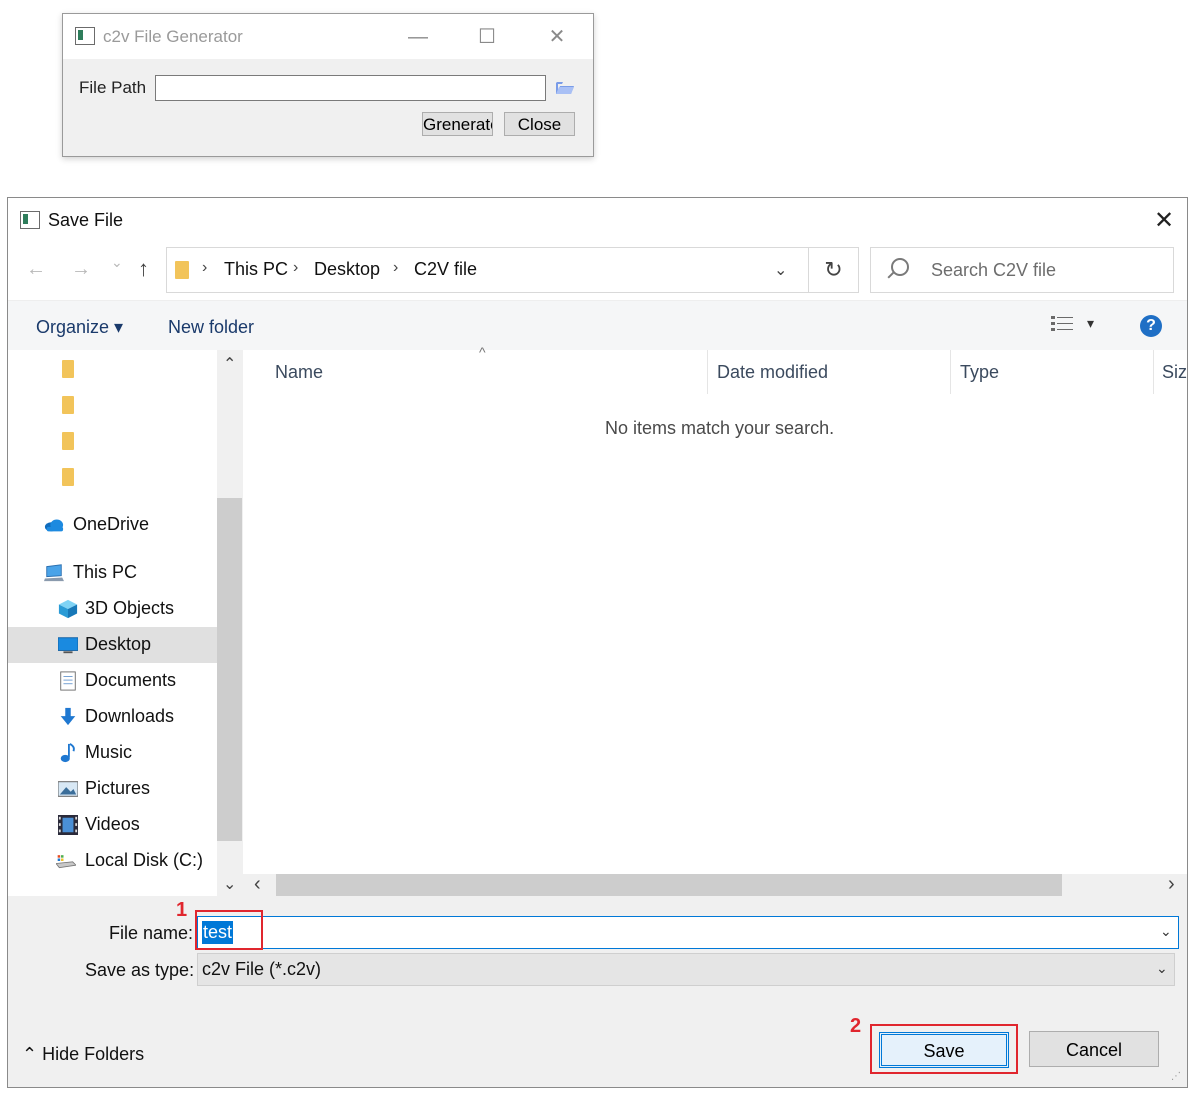 The image size is (1201, 1104). I want to click on file-path-input, so click(350, 88).